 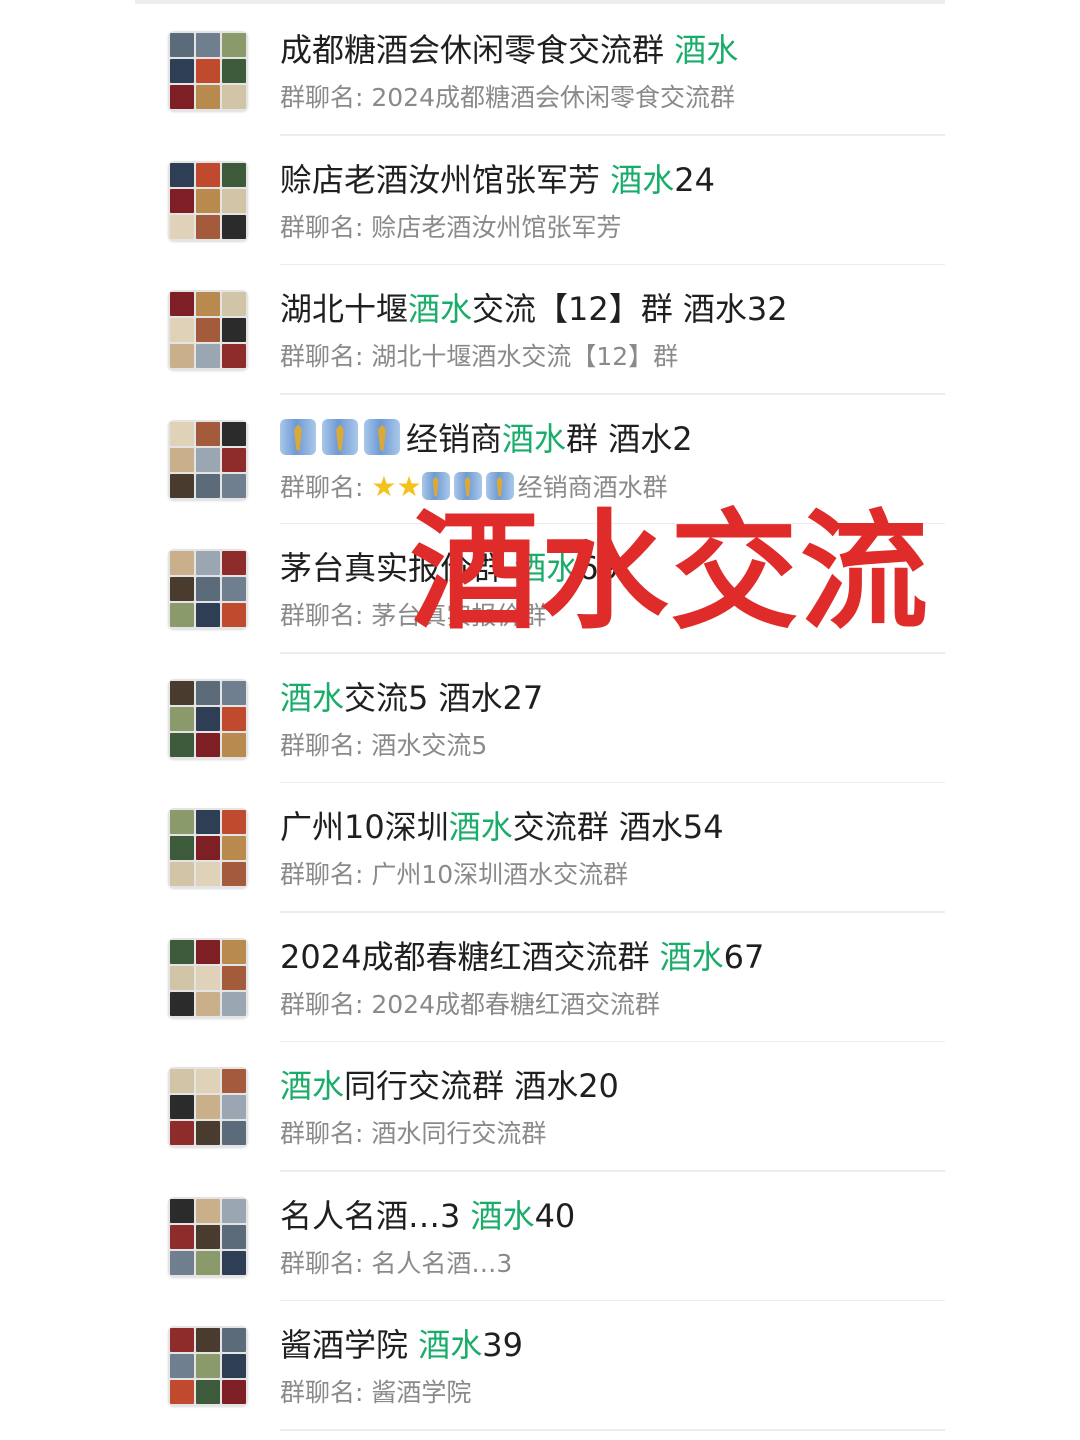 What do you see at coordinates (401, 1345) in the screenshot?
I see `group-title: 酱酒学院 酒水39` at bounding box center [401, 1345].